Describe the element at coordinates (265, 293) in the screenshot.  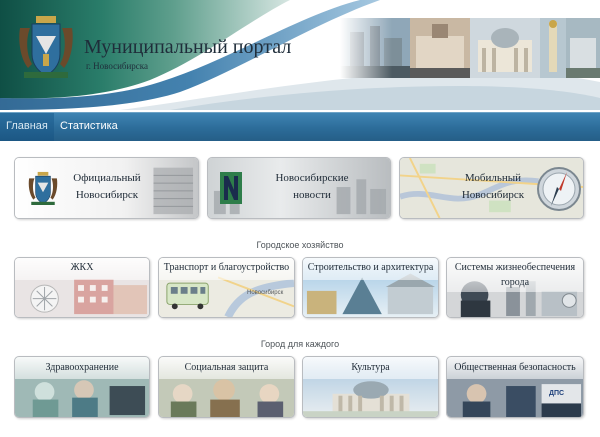
I see `transport-map-label: Новосибирск` at that location.